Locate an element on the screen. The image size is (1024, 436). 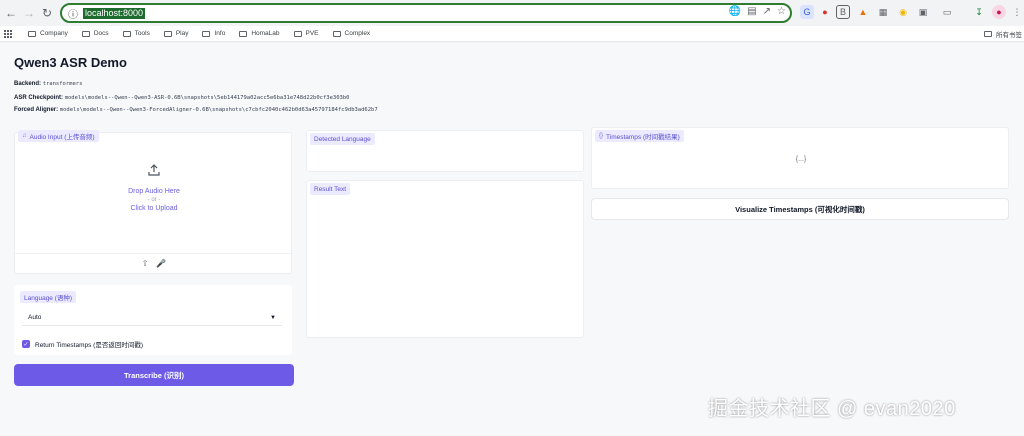
backend-value: transformers is located at coordinates (62, 84).